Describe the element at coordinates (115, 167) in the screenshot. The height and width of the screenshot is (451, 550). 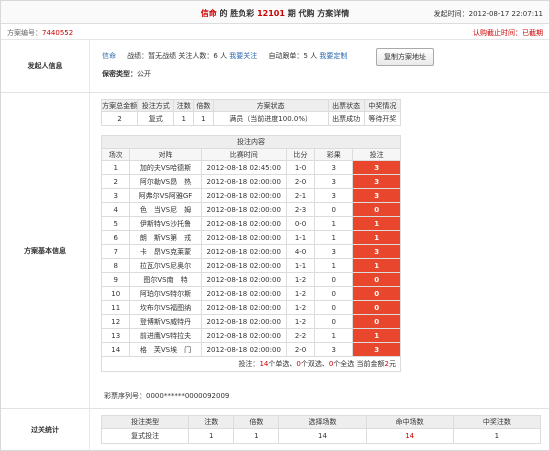
I see `match-no: 1` at that location.